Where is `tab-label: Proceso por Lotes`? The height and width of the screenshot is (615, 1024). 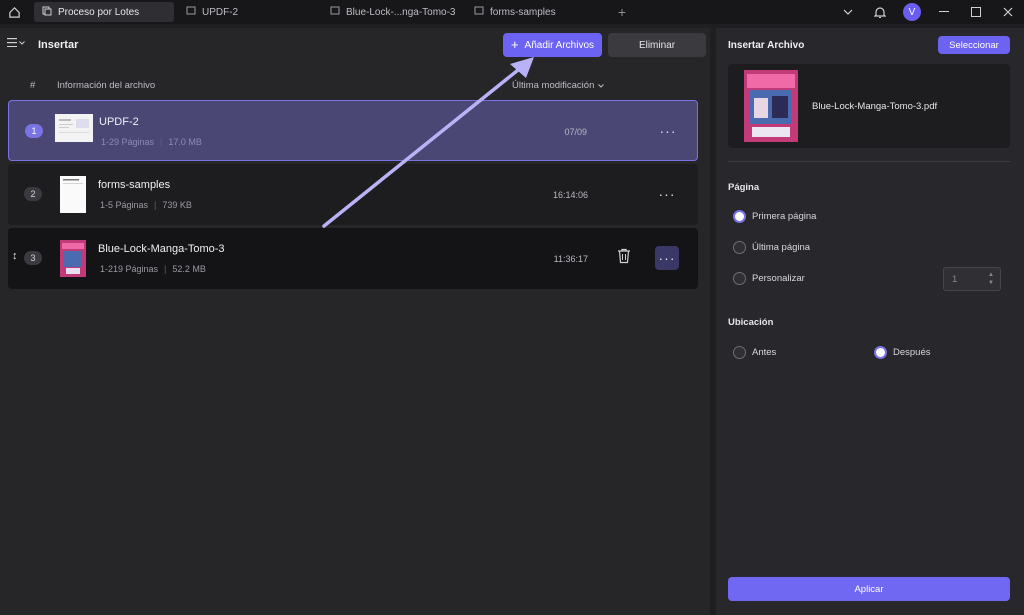 tab-label: Proceso por Lotes is located at coordinates (99, 12).